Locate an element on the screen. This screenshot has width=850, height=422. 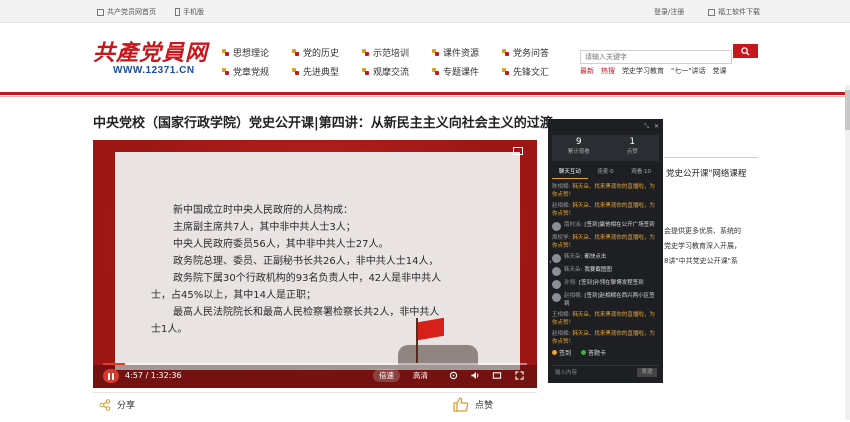
chat-tabs: 聊天互动 连麦·0 观看·10 is located at coordinates (605, 173).